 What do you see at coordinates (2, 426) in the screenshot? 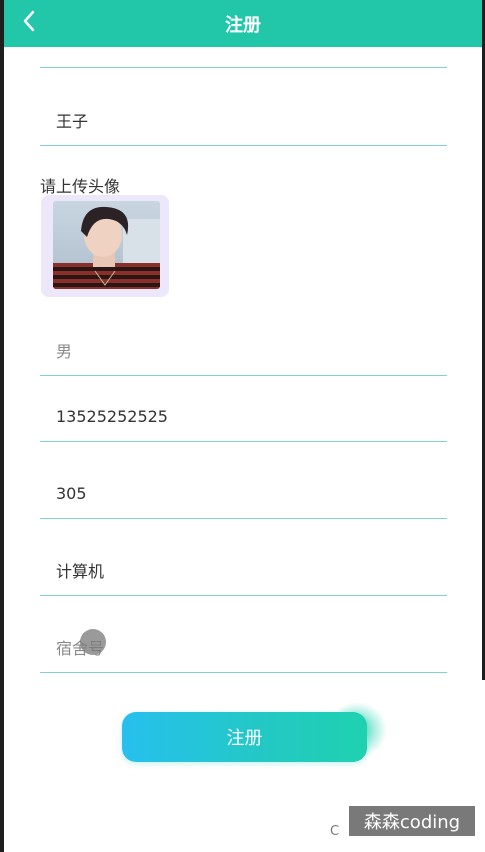
I see `left-frame-edge` at bounding box center [2, 426].